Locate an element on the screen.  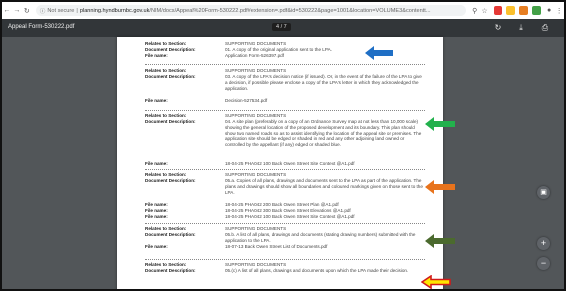
olive-arrow-annotation is located at coordinates (440, 241).